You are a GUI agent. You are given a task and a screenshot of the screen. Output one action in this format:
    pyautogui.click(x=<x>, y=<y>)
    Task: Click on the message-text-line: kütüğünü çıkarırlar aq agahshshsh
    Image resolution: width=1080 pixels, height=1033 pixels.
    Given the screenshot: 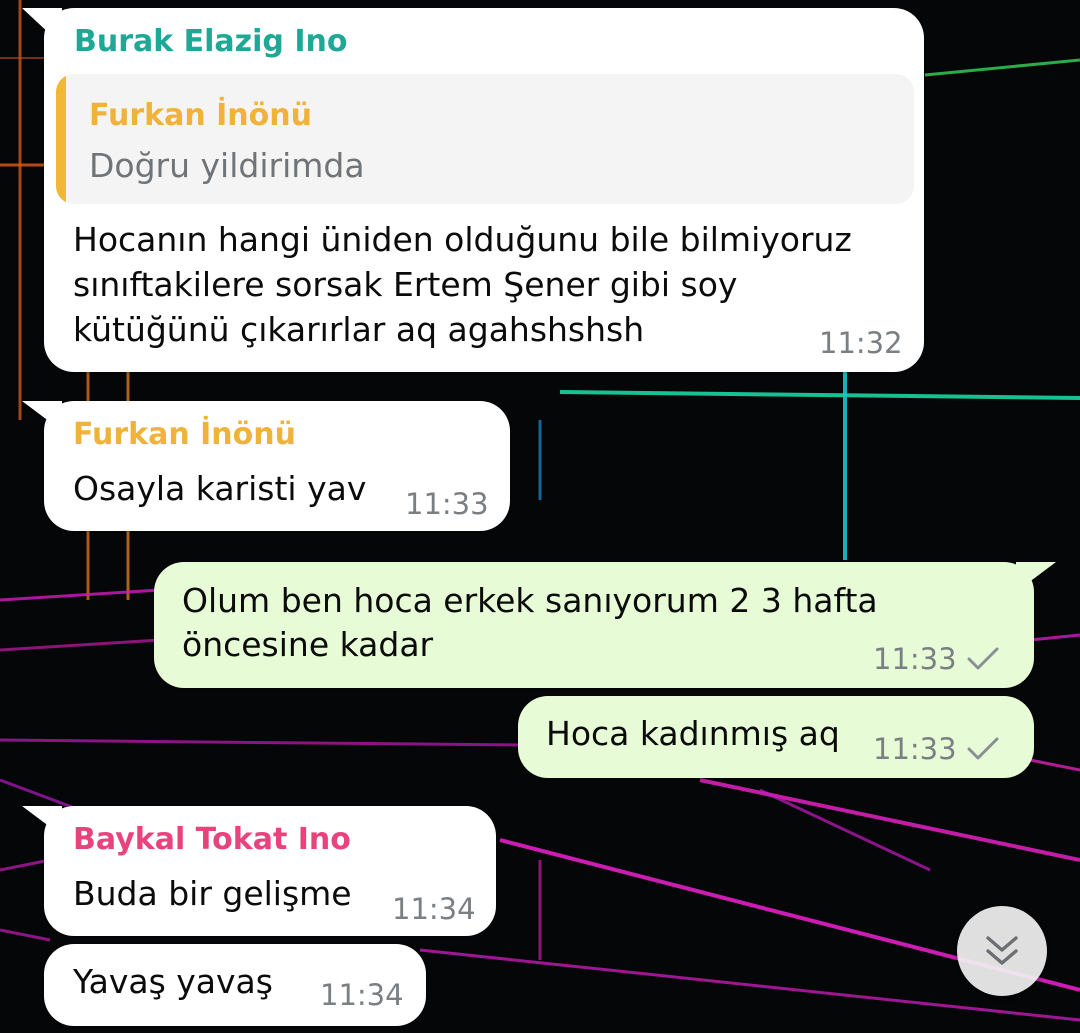 What is the action you would take?
    pyautogui.click(x=359, y=329)
    